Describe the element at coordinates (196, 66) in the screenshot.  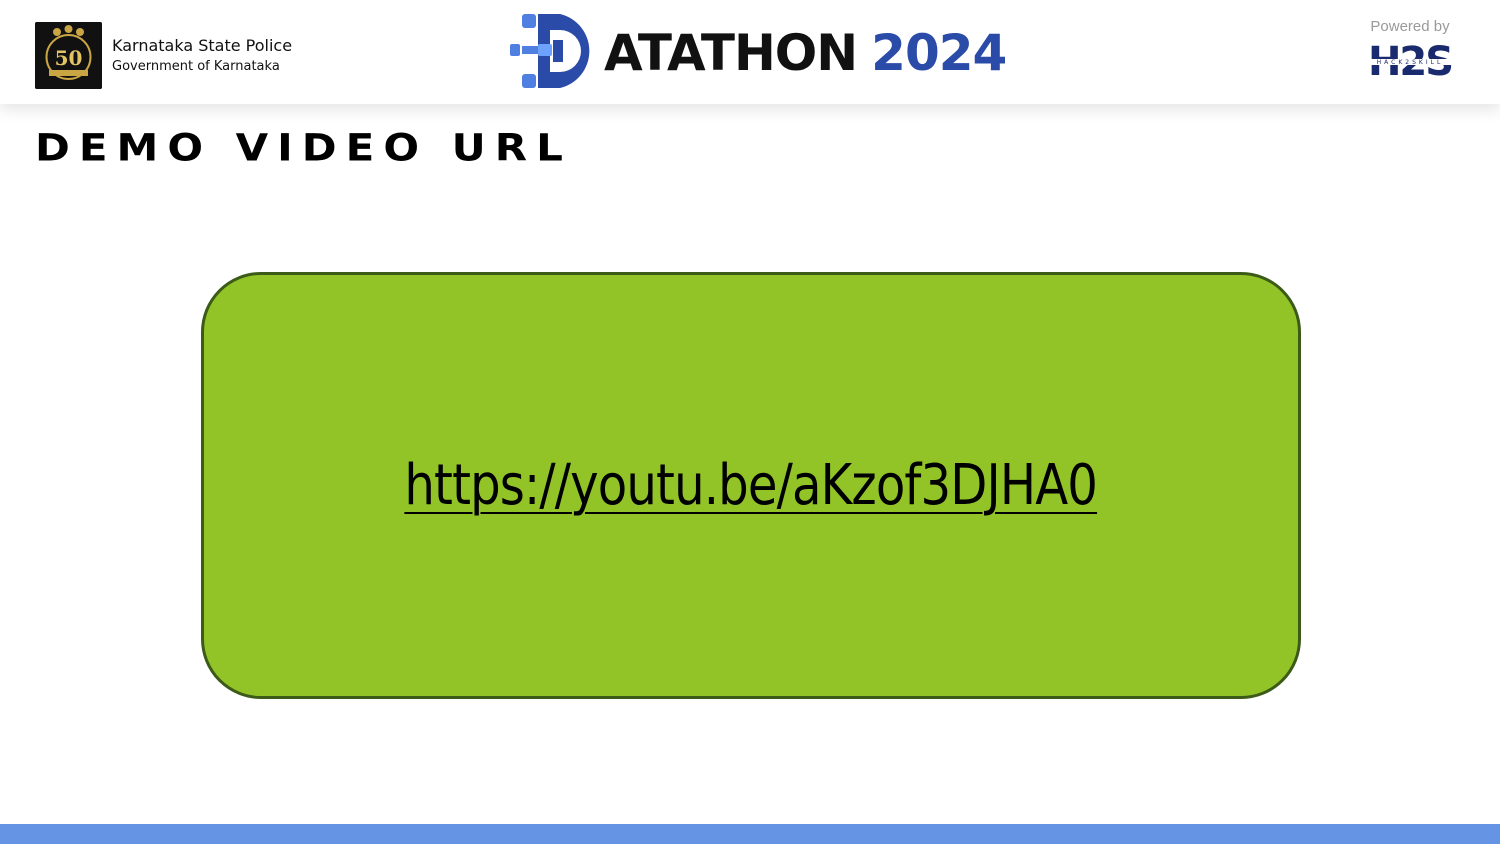
I see `org-subtitle: Government of Karnataka` at that location.